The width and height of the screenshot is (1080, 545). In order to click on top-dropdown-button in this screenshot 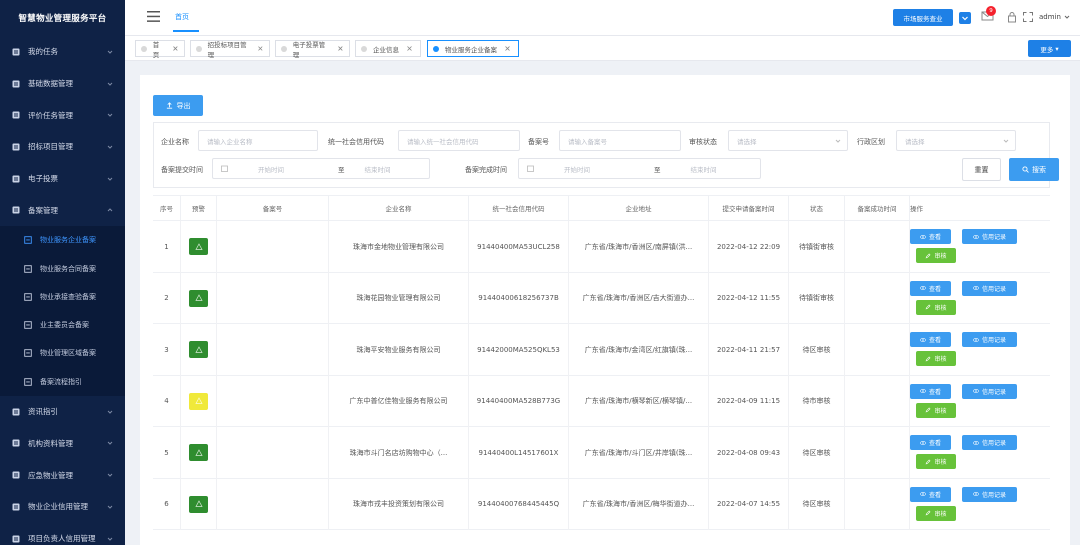, I will do `click(965, 18)`.